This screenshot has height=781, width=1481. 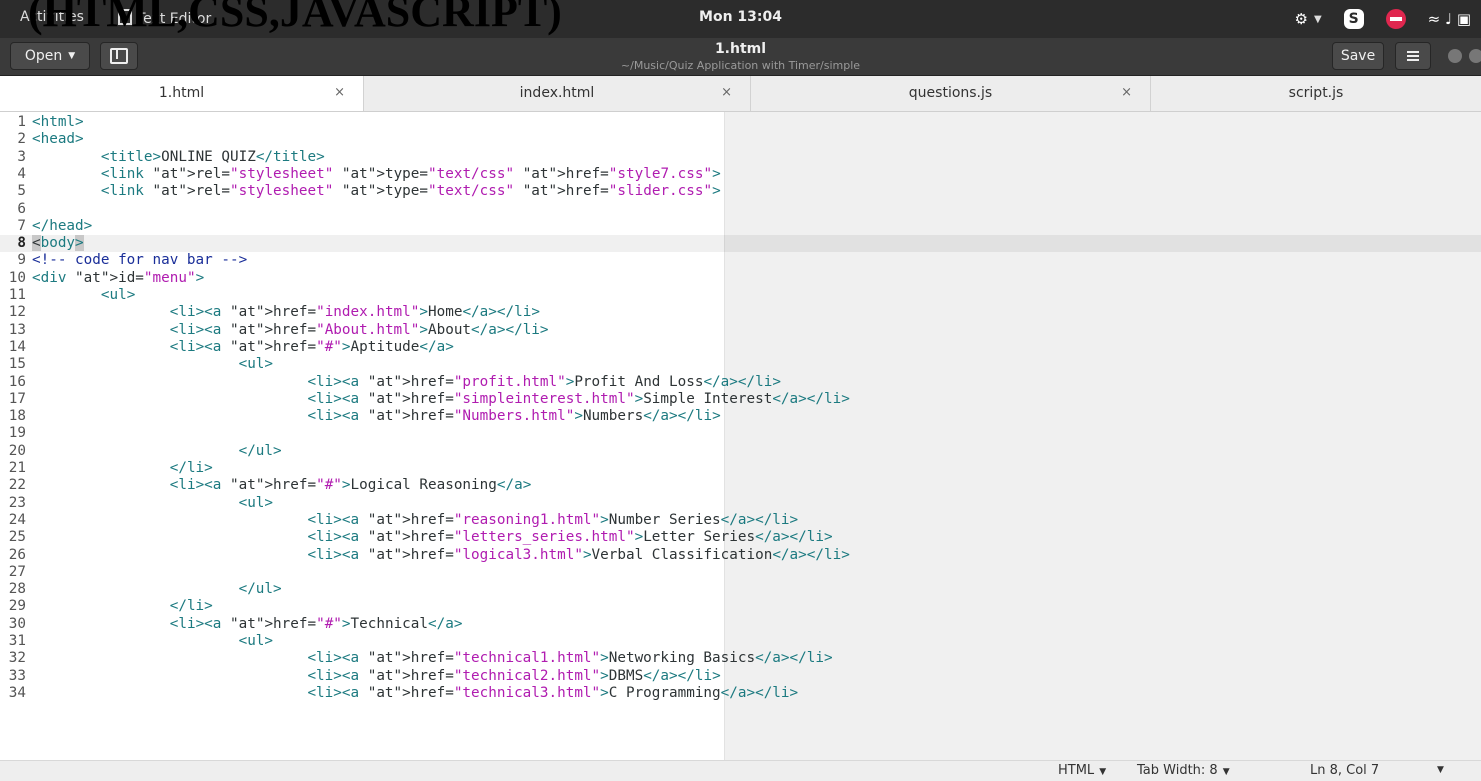 I want to click on save-button: Save, so click(x=1358, y=56).